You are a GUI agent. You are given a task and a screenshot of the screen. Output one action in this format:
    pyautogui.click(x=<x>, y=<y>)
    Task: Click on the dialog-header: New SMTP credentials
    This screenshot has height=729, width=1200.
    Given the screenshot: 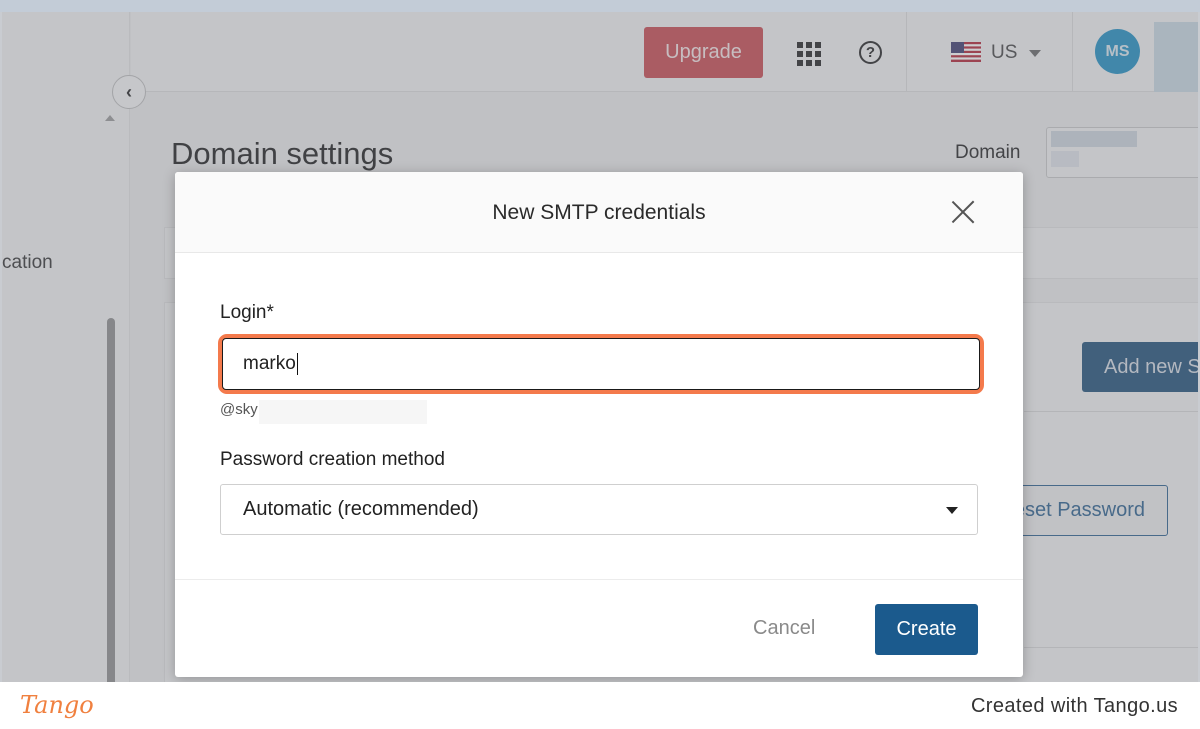 What is the action you would take?
    pyautogui.click(x=599, y=212)
    